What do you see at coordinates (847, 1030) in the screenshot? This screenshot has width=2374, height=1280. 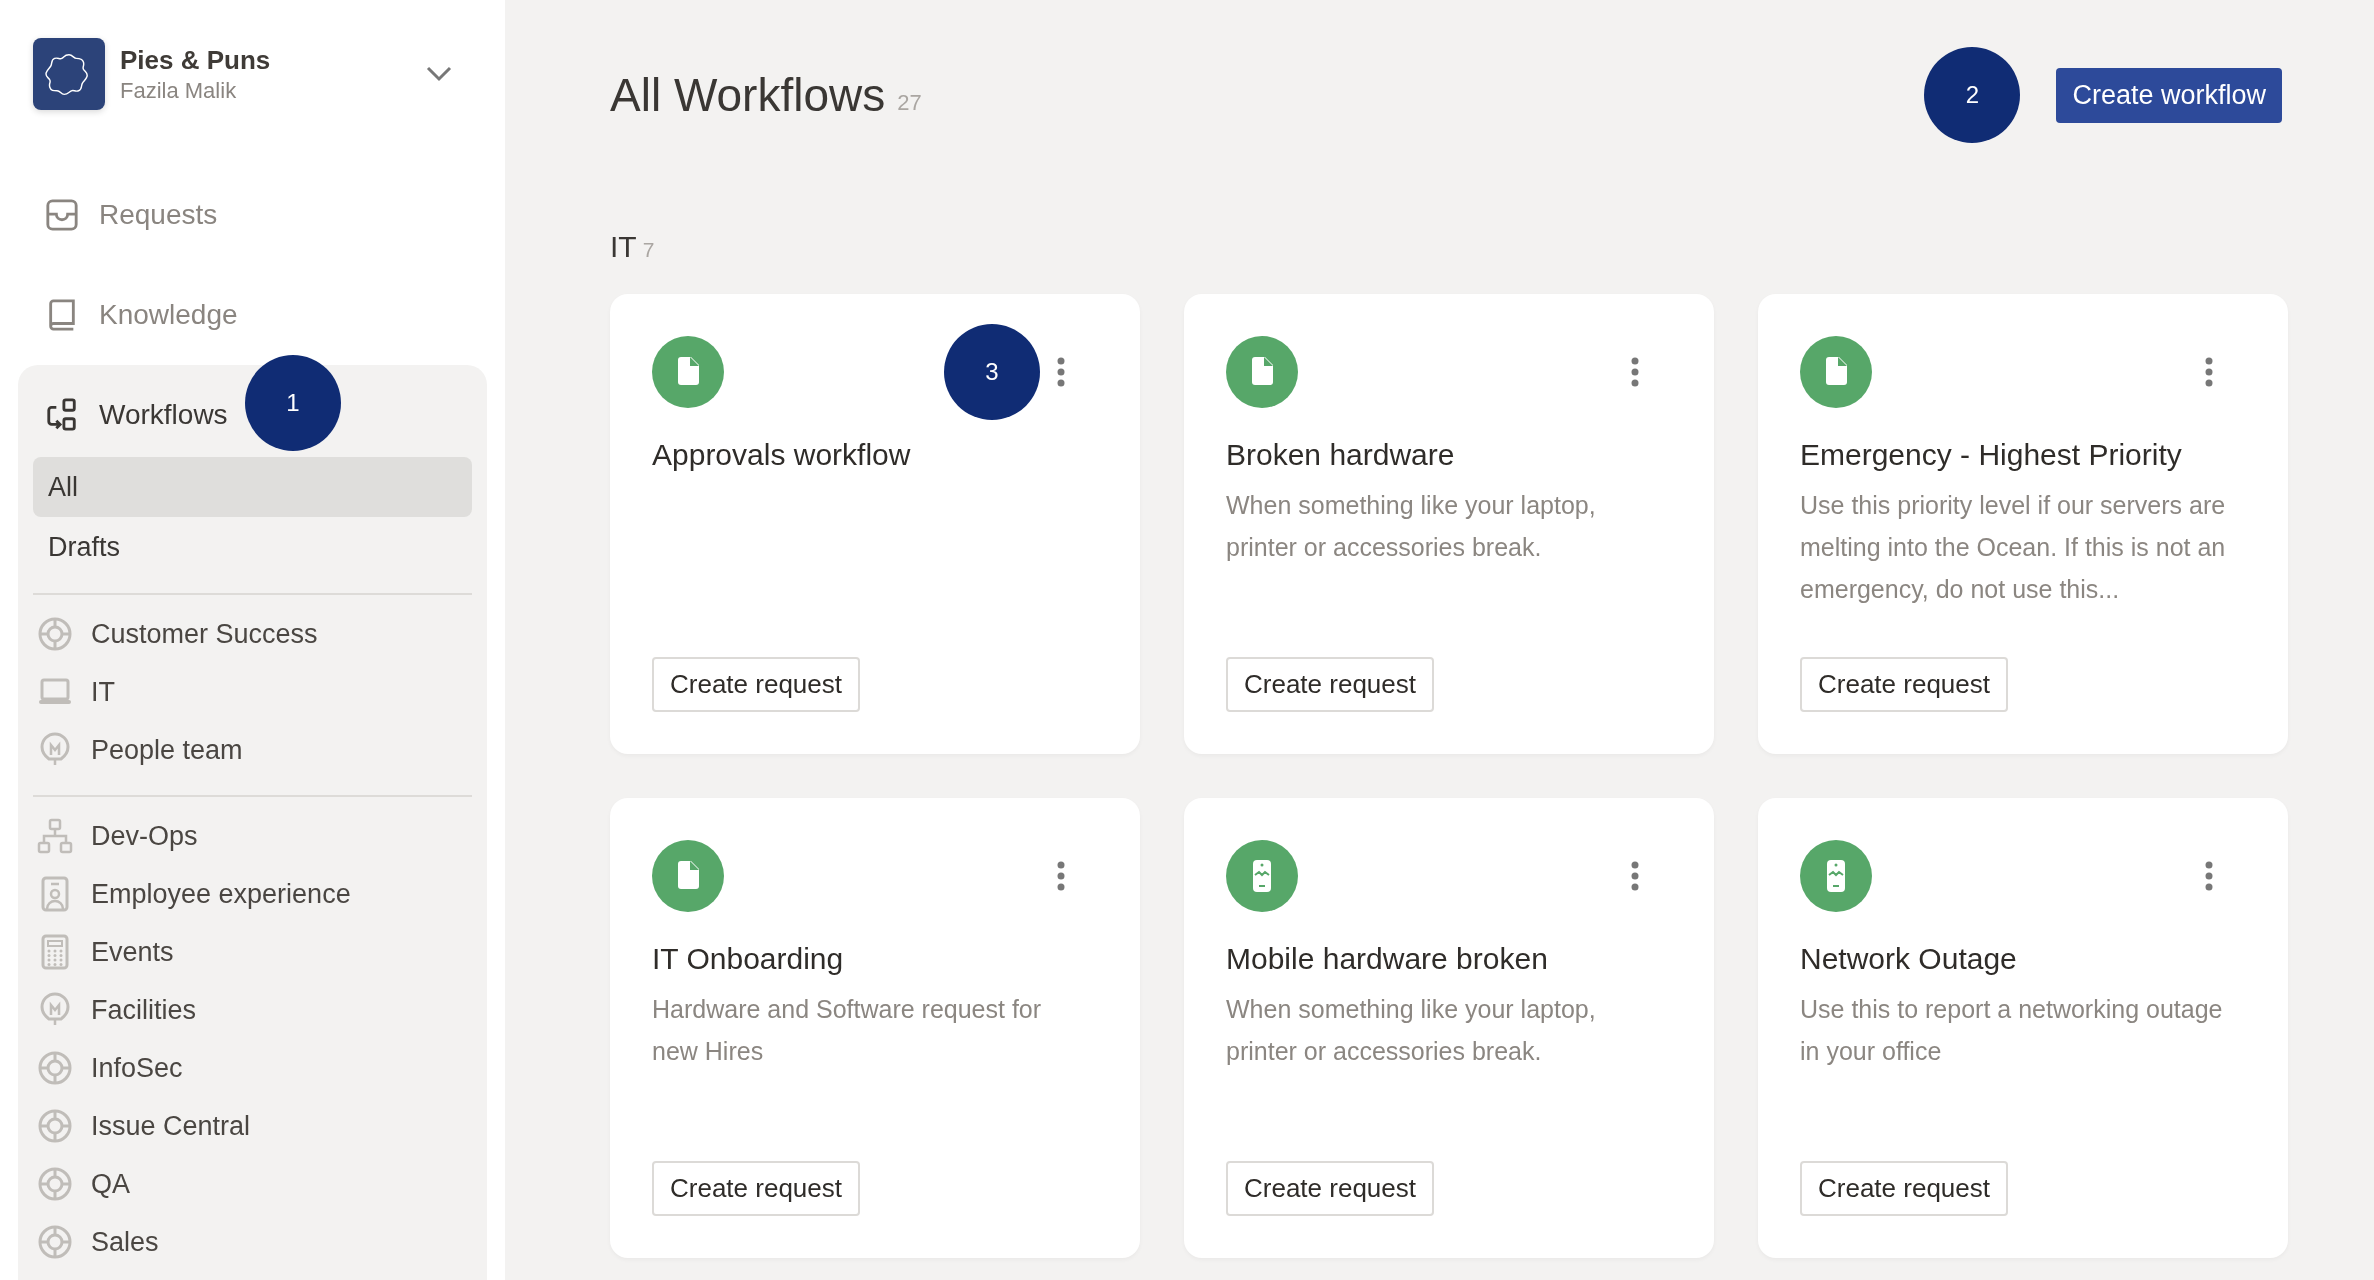 I see `card-description: Hardware and Software request for new Hires` at bounding box center [847, 1030].